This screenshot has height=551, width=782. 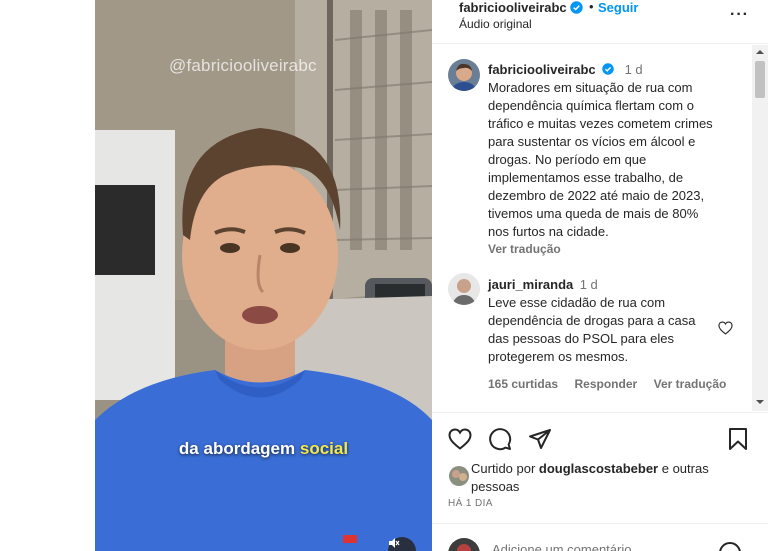 What do you see at coordinates (237, 448) in the screenshot?
I see `caption-text: da abordagem` at bounding box center [237, 448].